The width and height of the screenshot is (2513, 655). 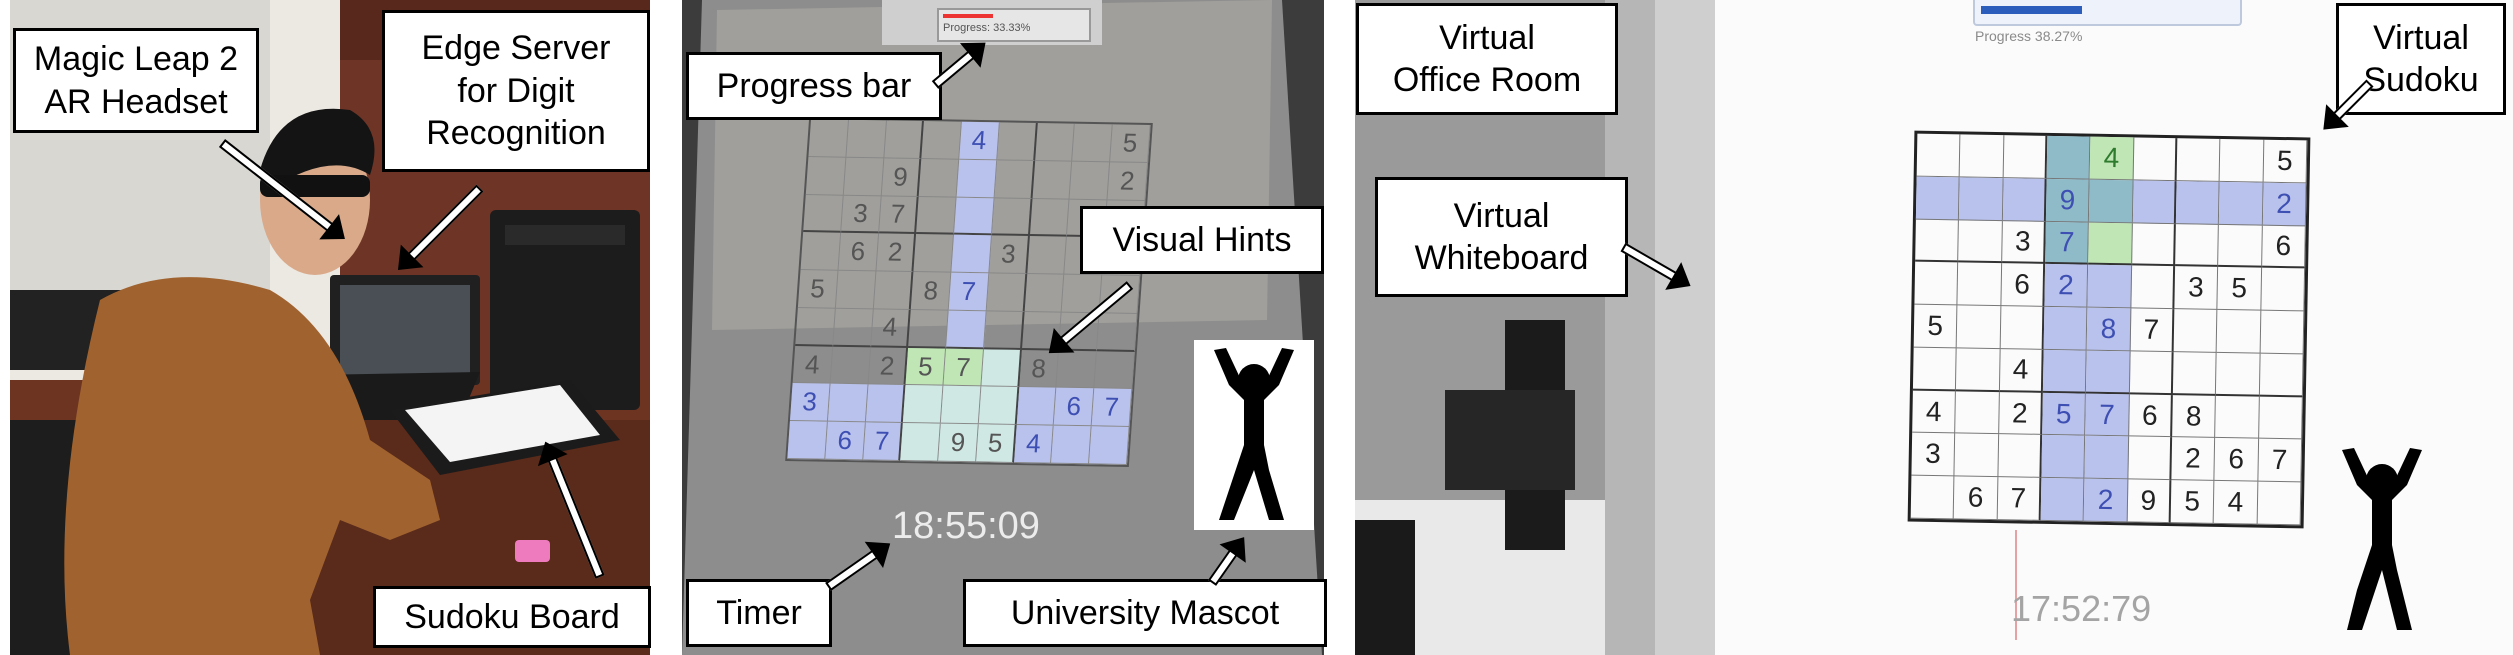 I want to click on ar-progress-fill, so click(x=968, y=16).